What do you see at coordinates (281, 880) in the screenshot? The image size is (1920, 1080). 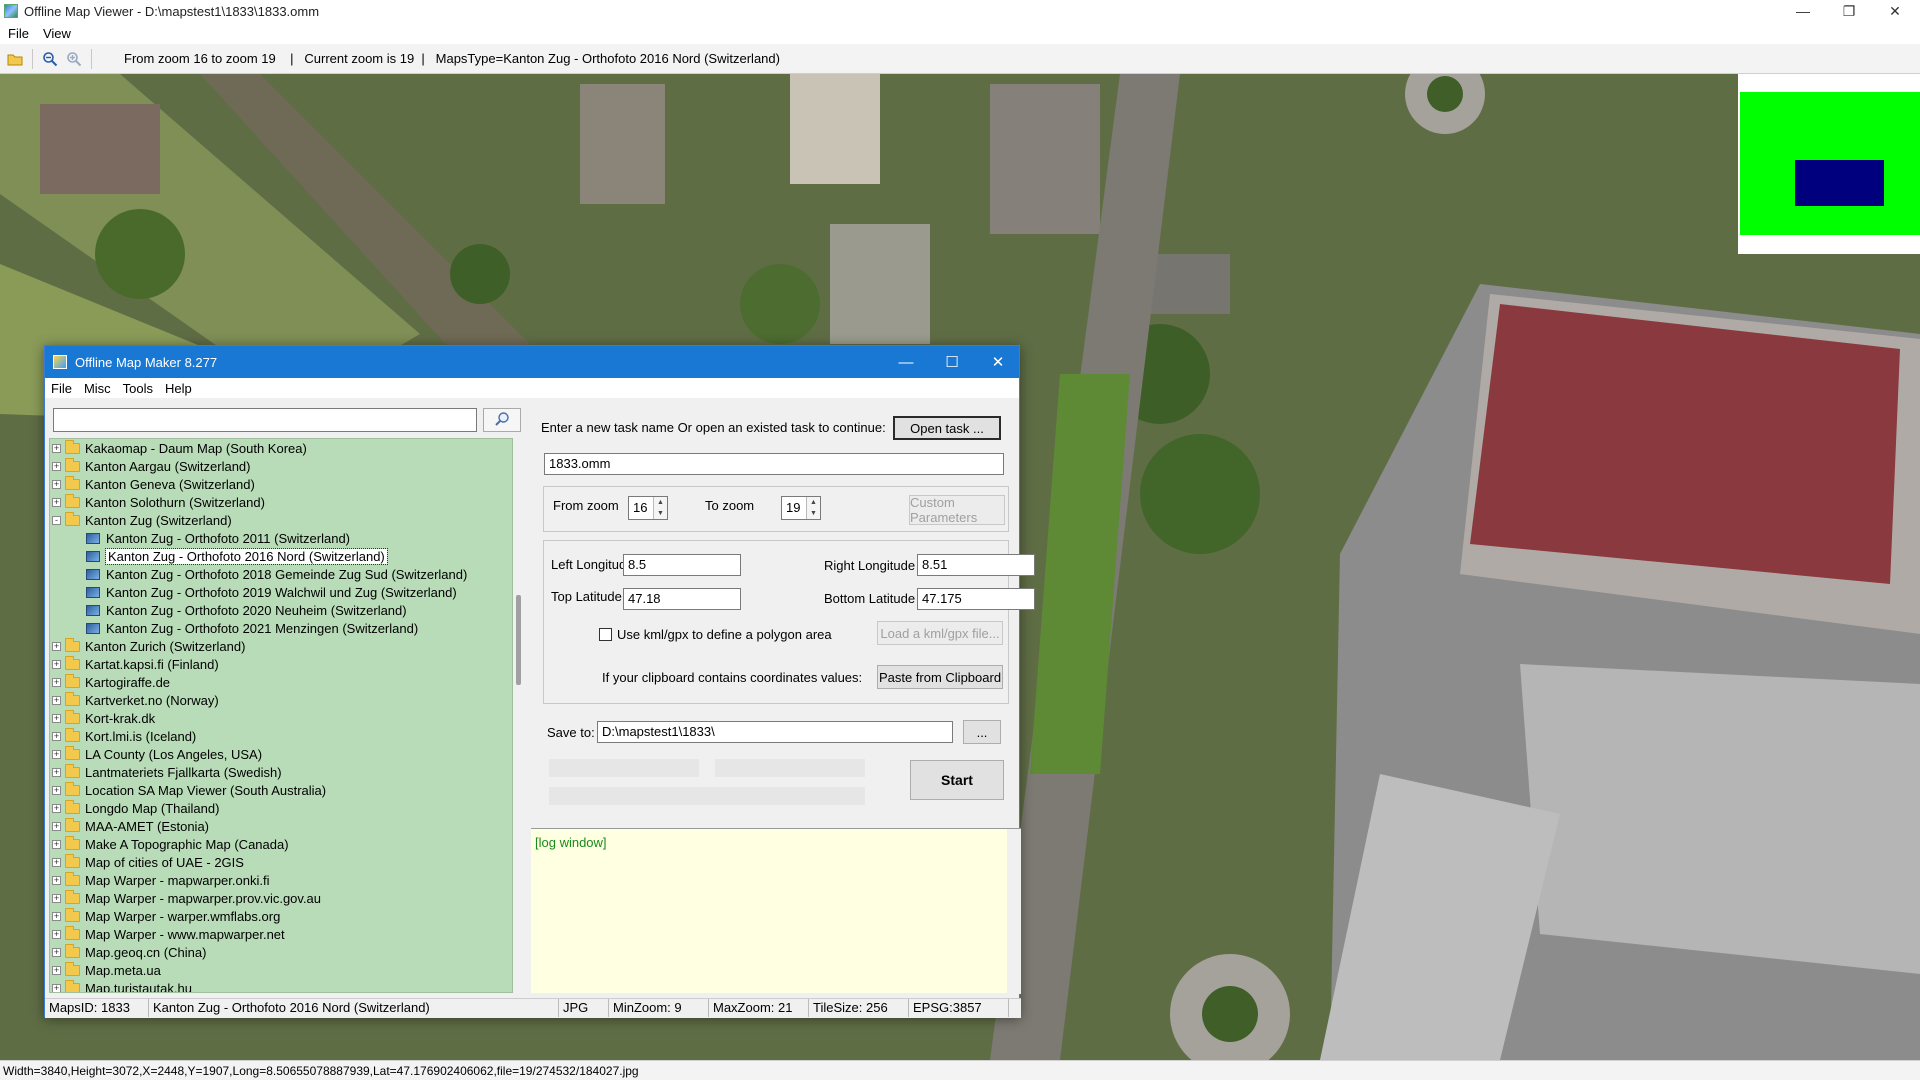 I see `tree-item: + Map Warper - mapwarper.onki.fi` at bounding box center [281, 880].